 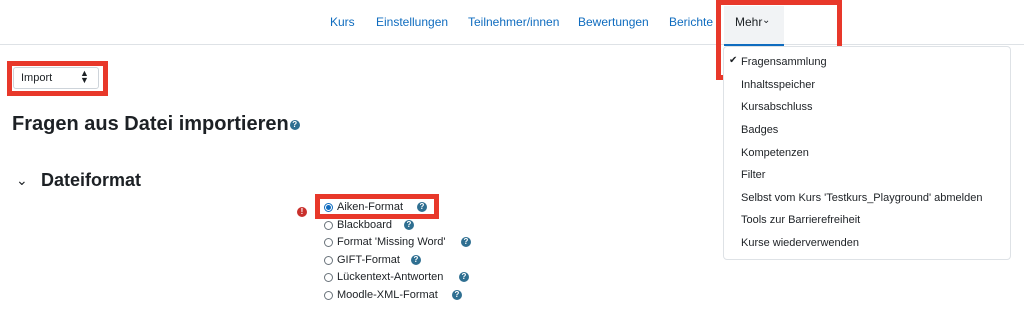 I want to click on checkmark-icon: ✔, so click(x=733, y=60).